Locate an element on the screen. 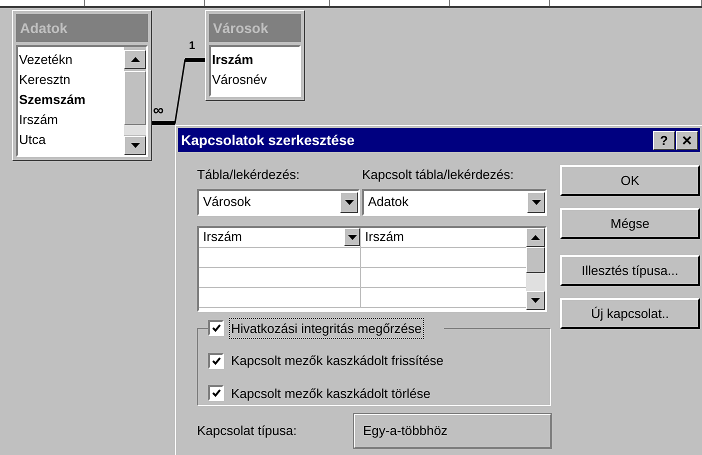 This screenshot has width=702, height=455. checkbox-label: Kapcsolt mezők kaszkádolt törlése is located at coordinates (331, 393).